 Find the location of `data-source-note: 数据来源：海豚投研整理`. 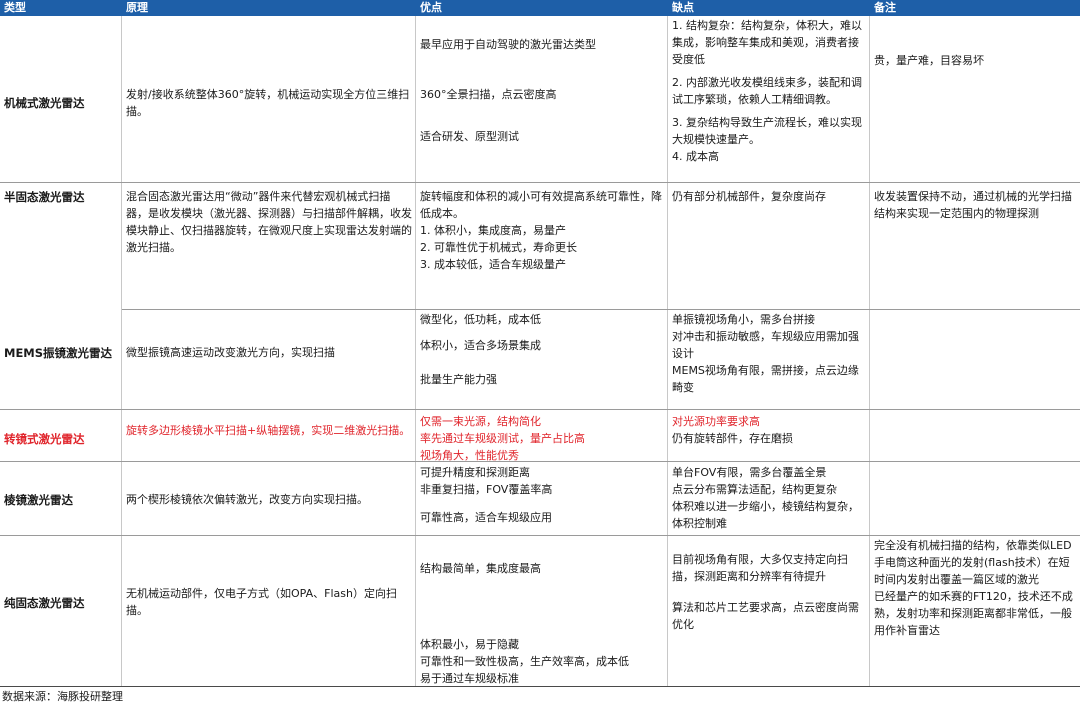

data-source-note: 数据来源：海豚投研整理 is located at coordinates (62, 696).